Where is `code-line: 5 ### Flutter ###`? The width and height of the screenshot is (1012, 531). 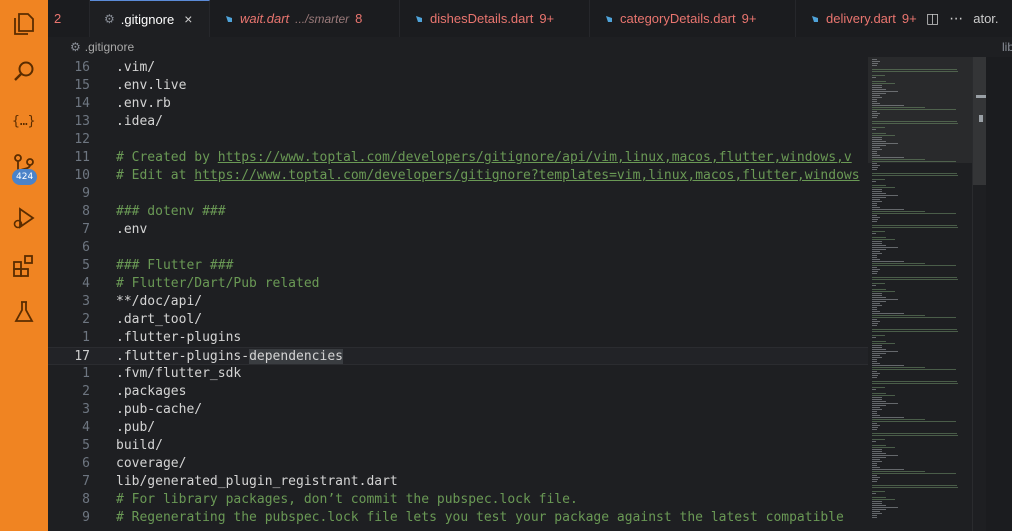 code-line: 5 ### Flutter ### is located at coordinates (458, 266).